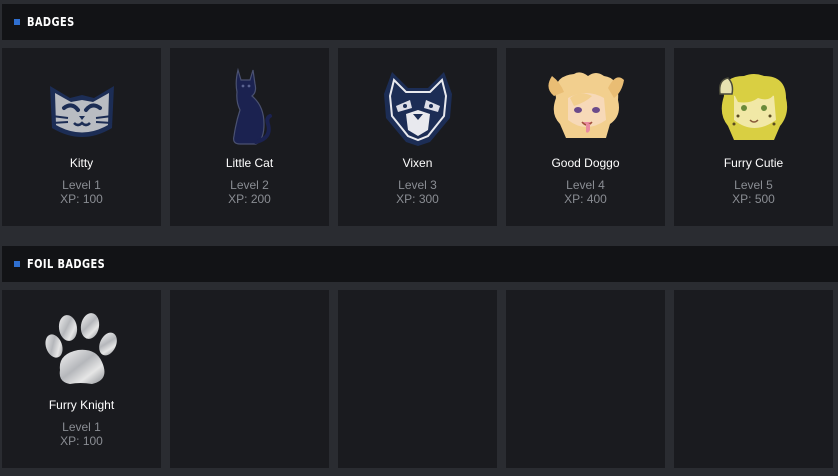  I want to click on section-title: Foil Badges, so click(66, 264).